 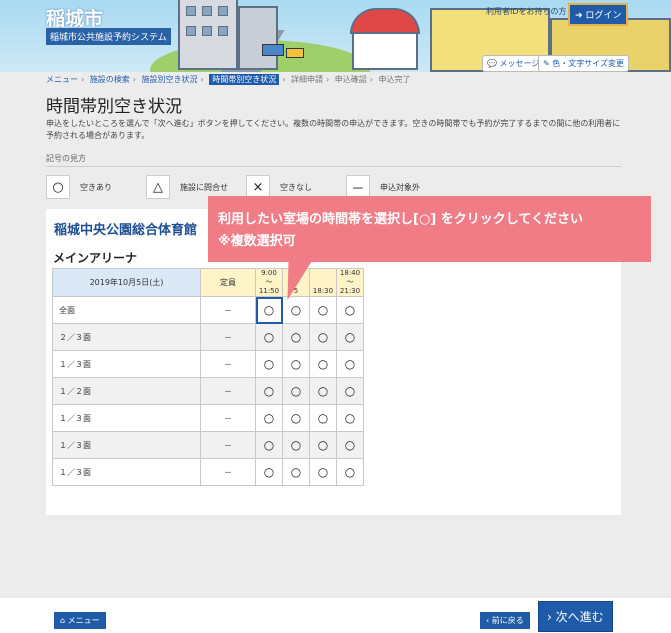 I want to click on table-row: 全面 － ○ ○ ○ ○, so click(x=208, y=310).